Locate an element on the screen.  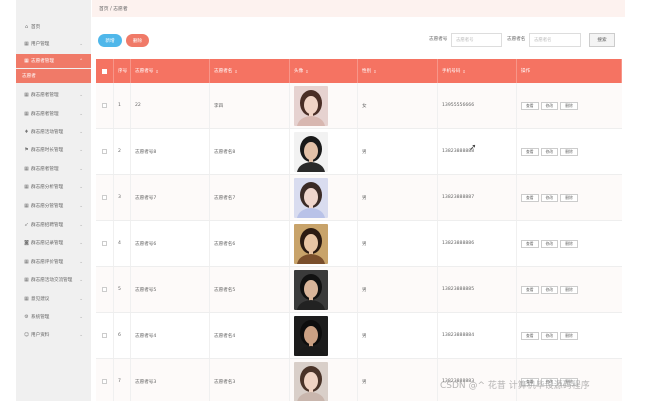
header-volunteer-name: 志愿者名 ⇕ is located at coordinates (250, 71).